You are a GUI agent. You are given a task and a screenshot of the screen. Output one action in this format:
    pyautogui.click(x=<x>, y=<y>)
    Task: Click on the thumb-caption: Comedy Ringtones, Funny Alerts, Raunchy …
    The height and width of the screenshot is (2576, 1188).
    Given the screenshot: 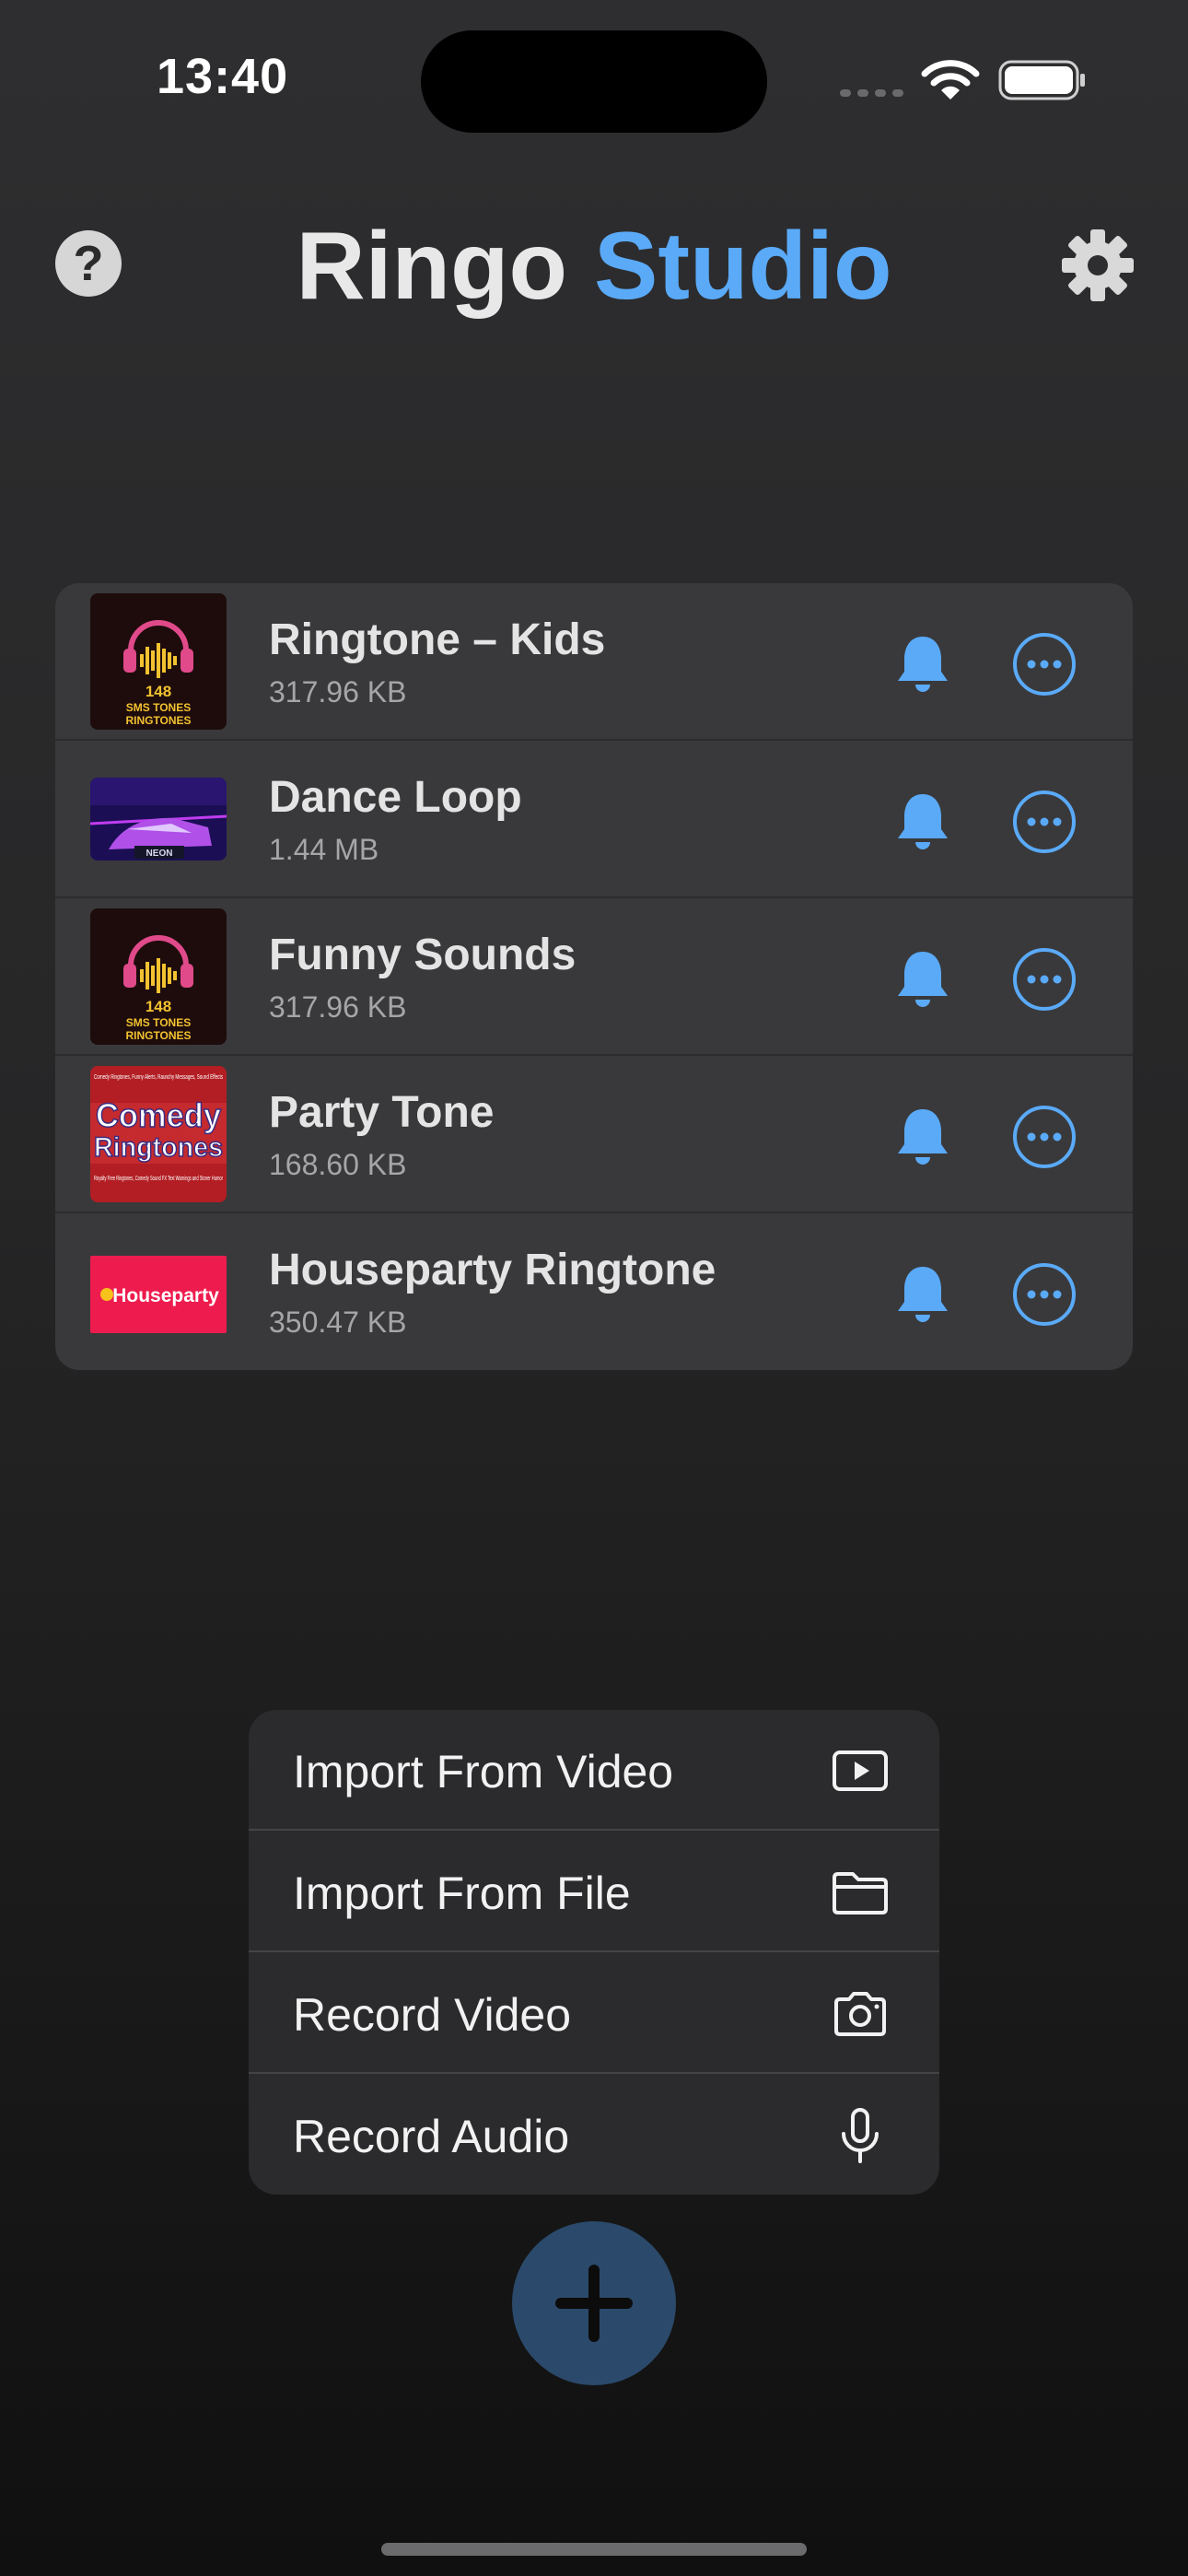 What is the action you would take?
    pyautogui.click(x=158, y=1077)
    